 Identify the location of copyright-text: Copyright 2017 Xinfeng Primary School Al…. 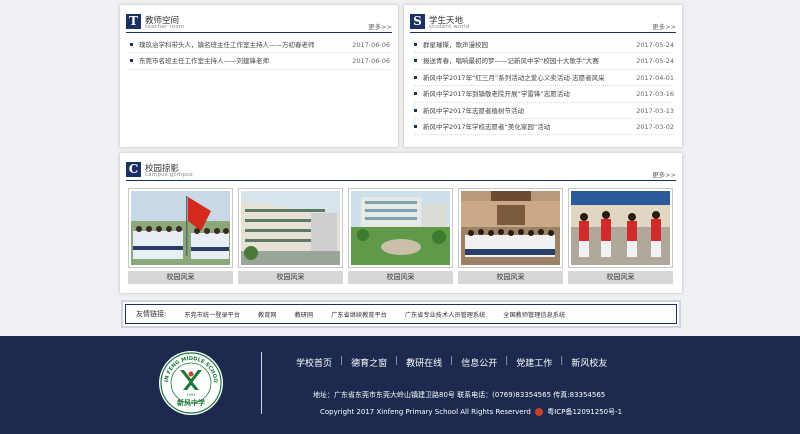
(425, 412).